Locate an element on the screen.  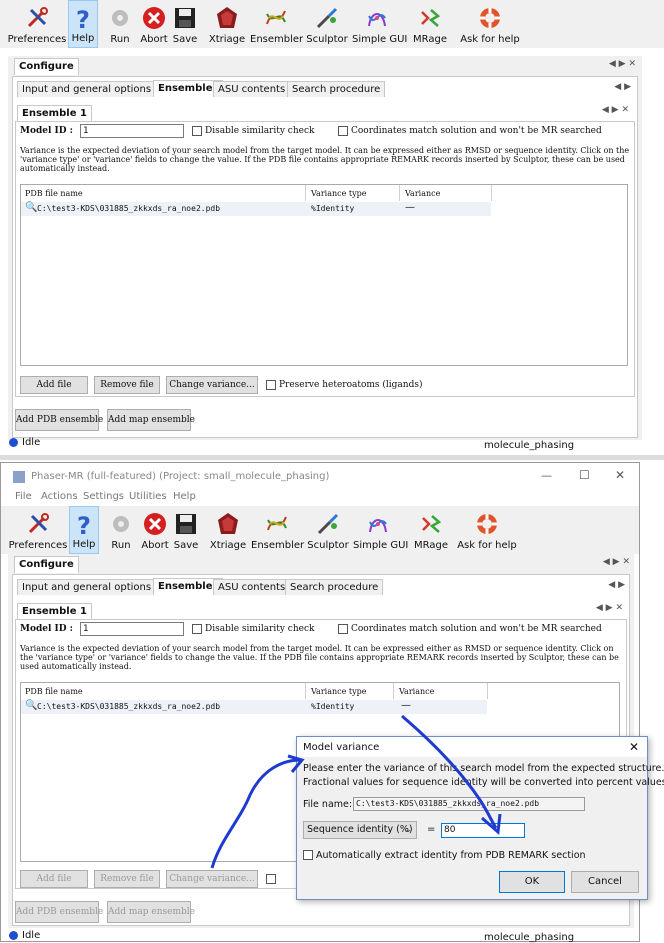
annotation-arrows is located at coordinates (356, 791).